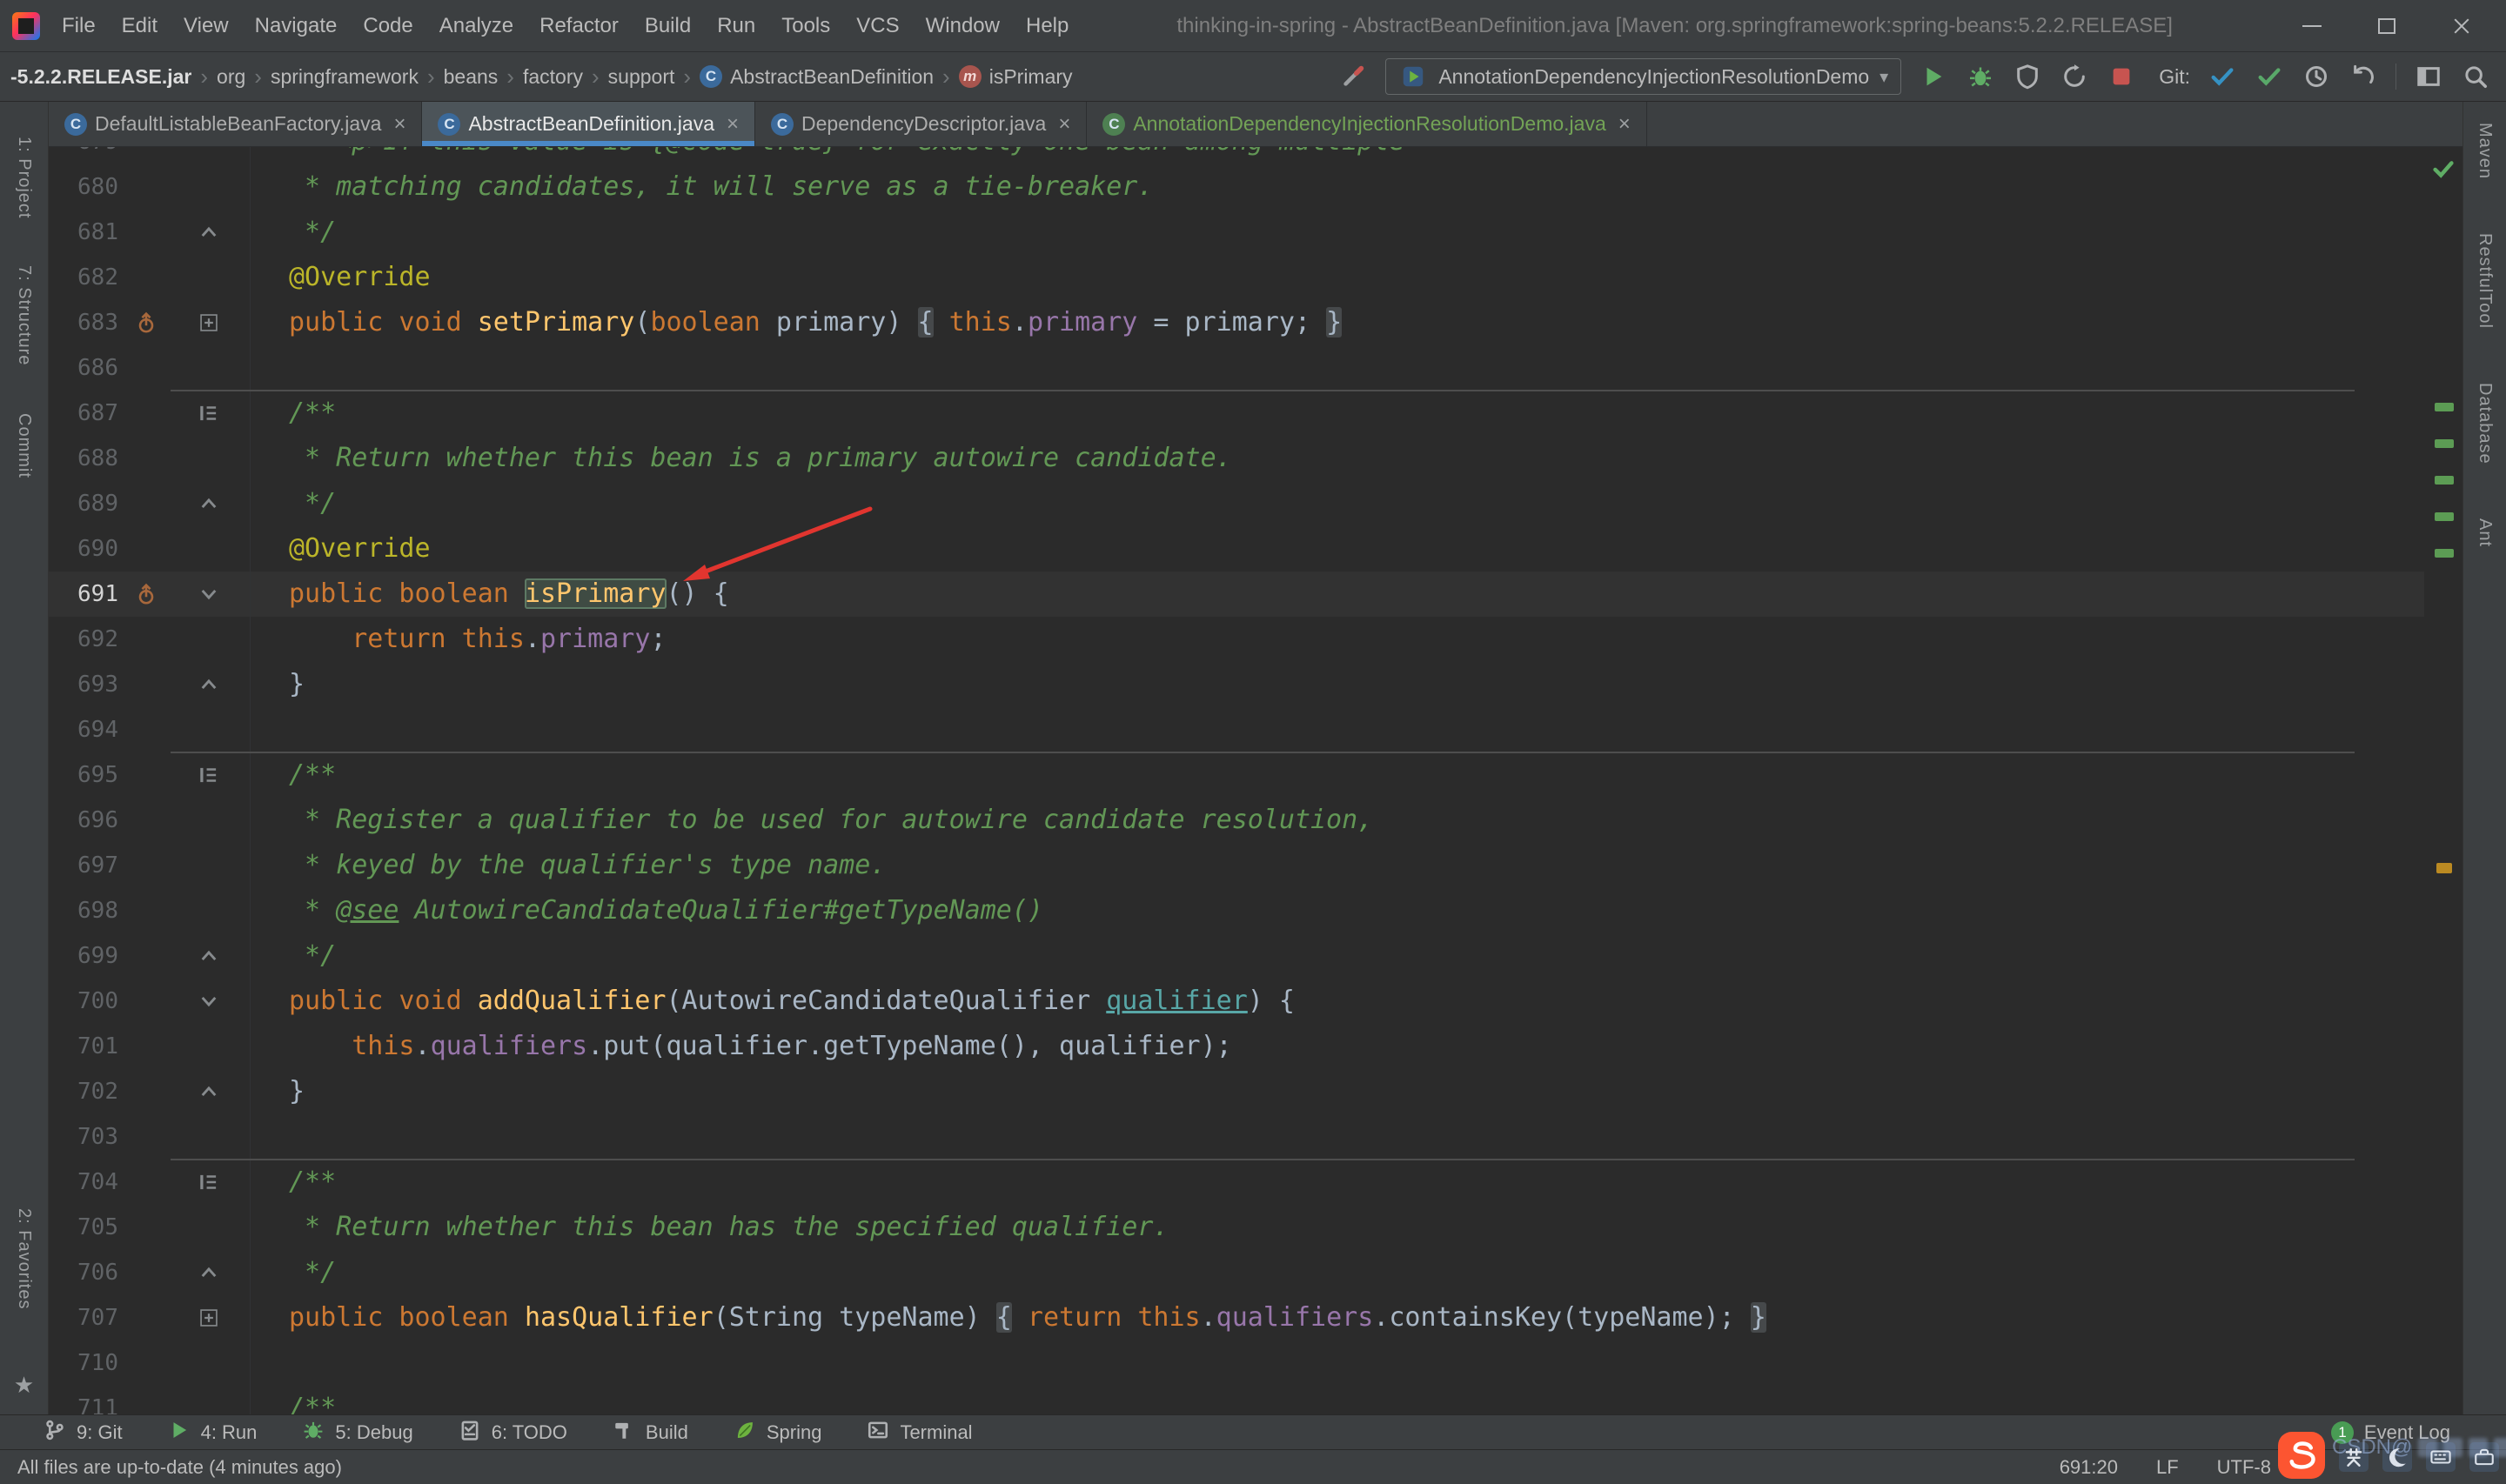  What do you see at coordinates (2387, 26) in the screenshot?
I see `maximize-button` at bounding box center [2387, 26].